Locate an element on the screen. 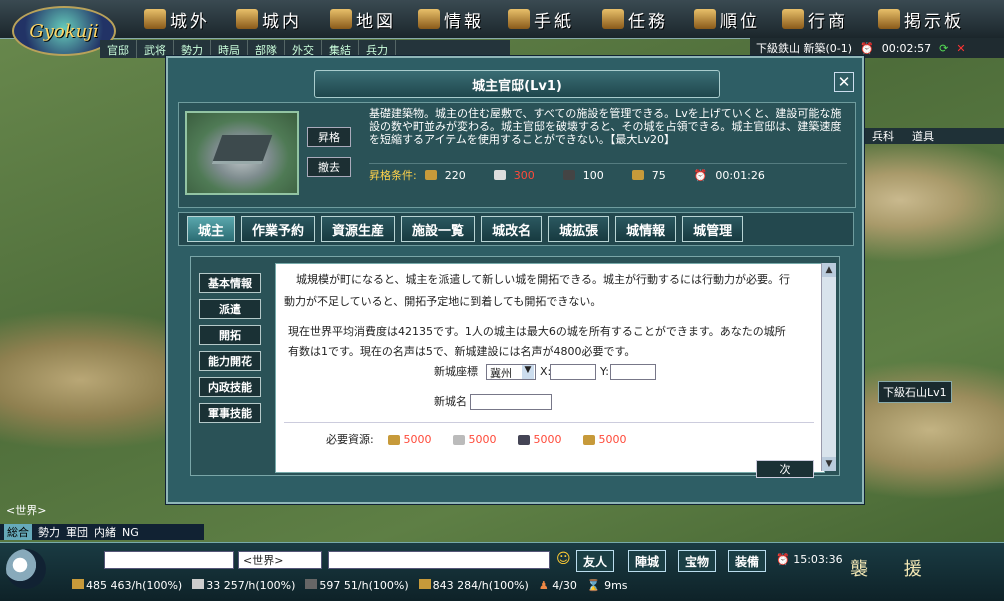 This screenshot has width=1004, height=601. req-resources: 5000 5000 5000 5000 is located at coordinates (507, 440).